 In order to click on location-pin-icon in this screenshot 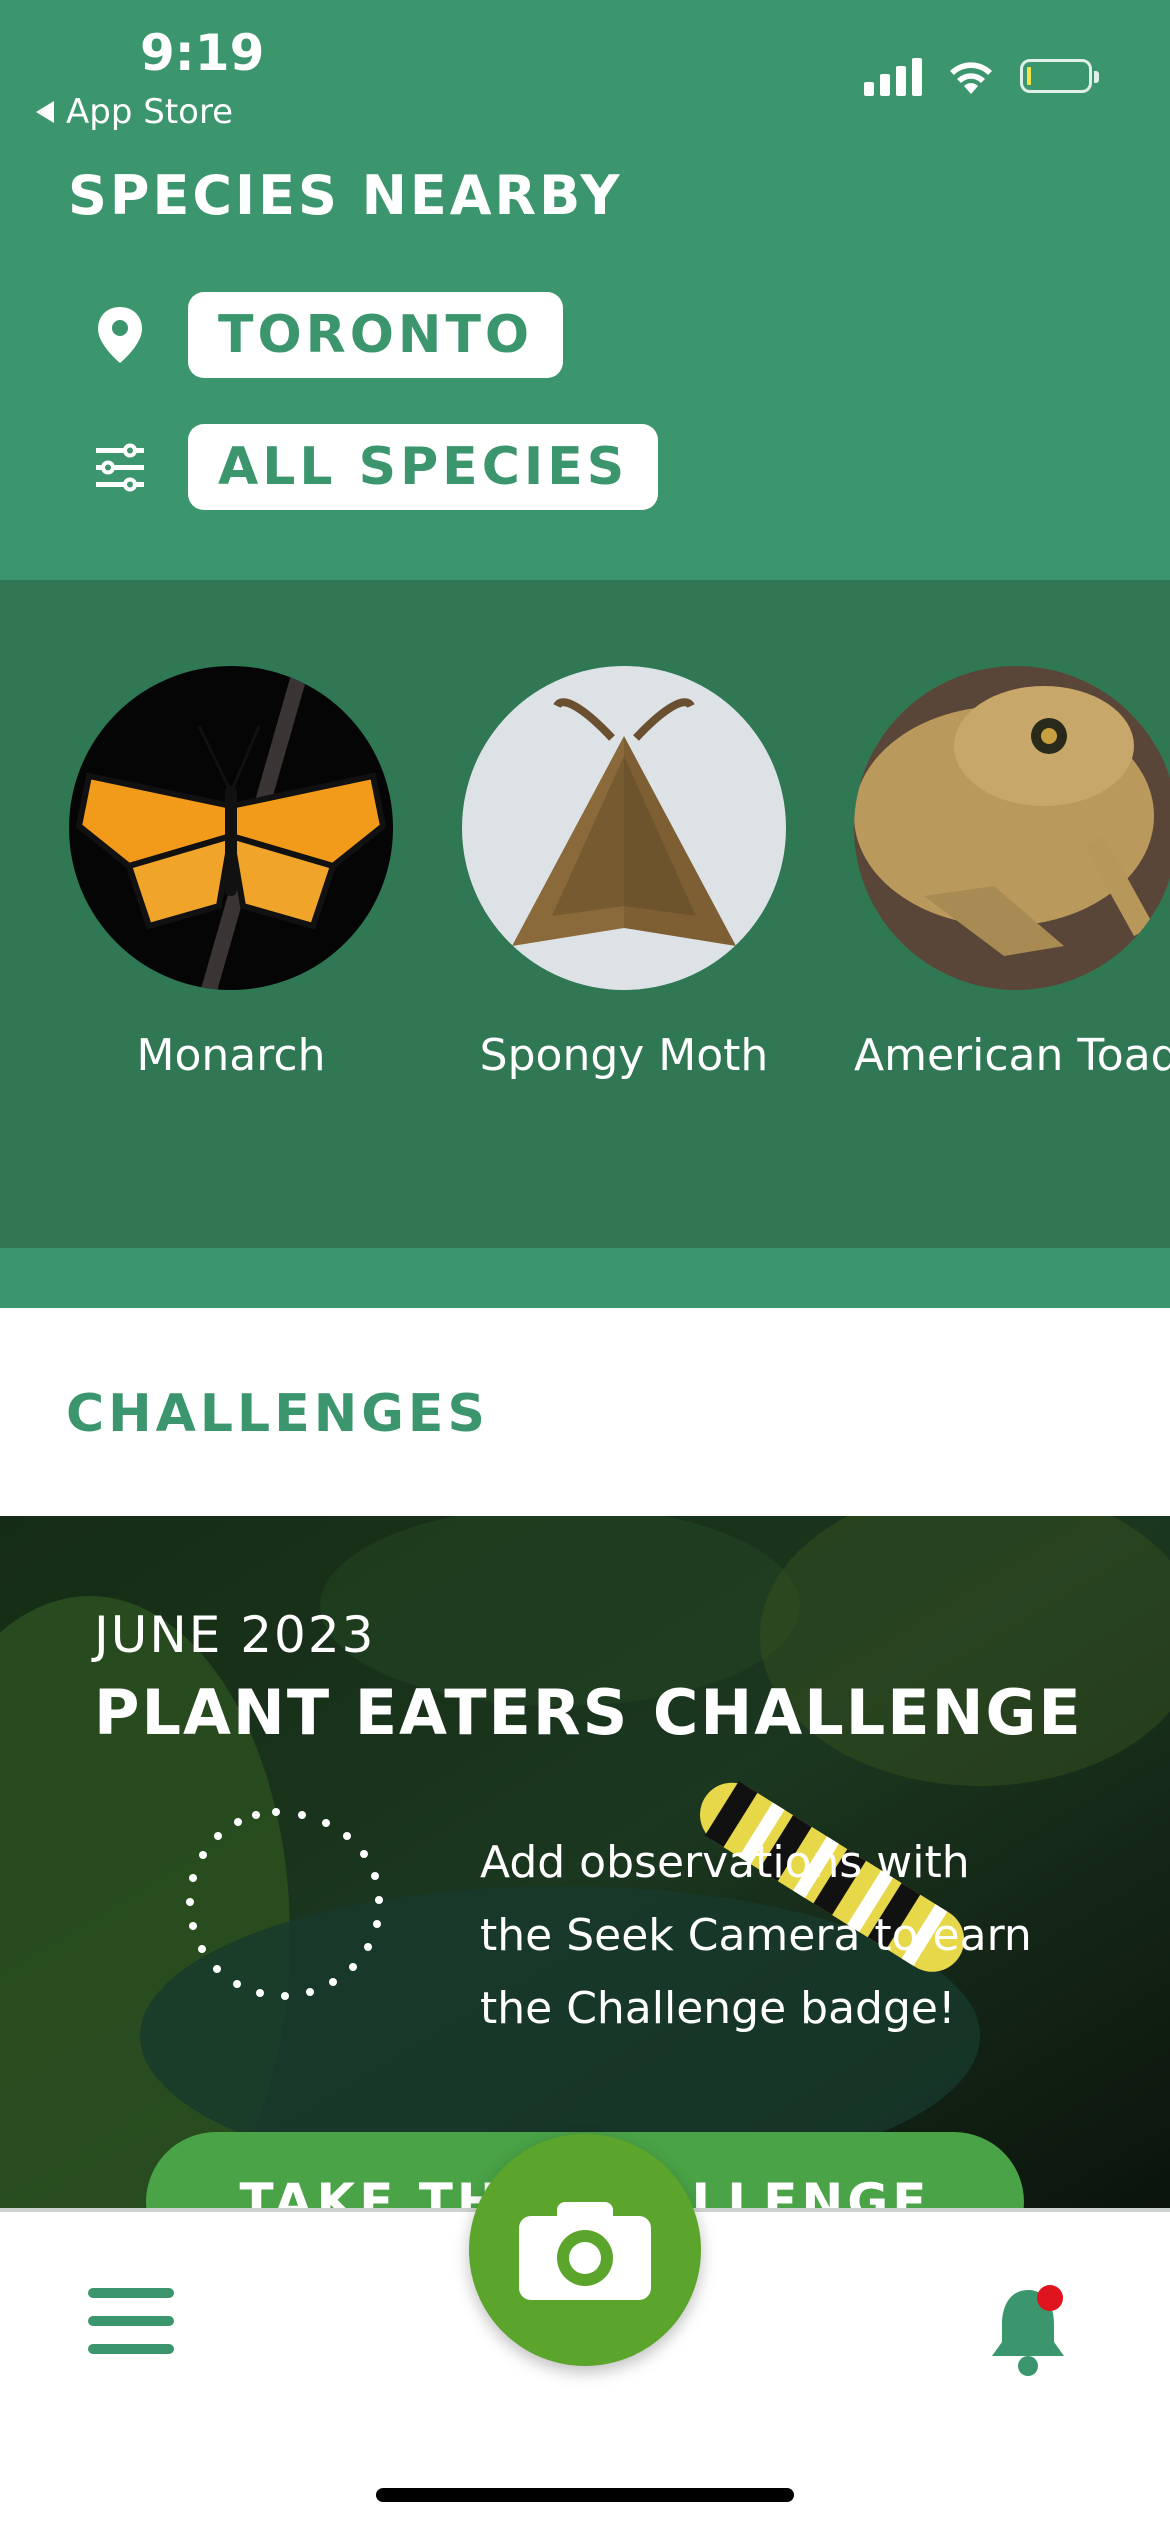, I will do `click(120, 335)`.